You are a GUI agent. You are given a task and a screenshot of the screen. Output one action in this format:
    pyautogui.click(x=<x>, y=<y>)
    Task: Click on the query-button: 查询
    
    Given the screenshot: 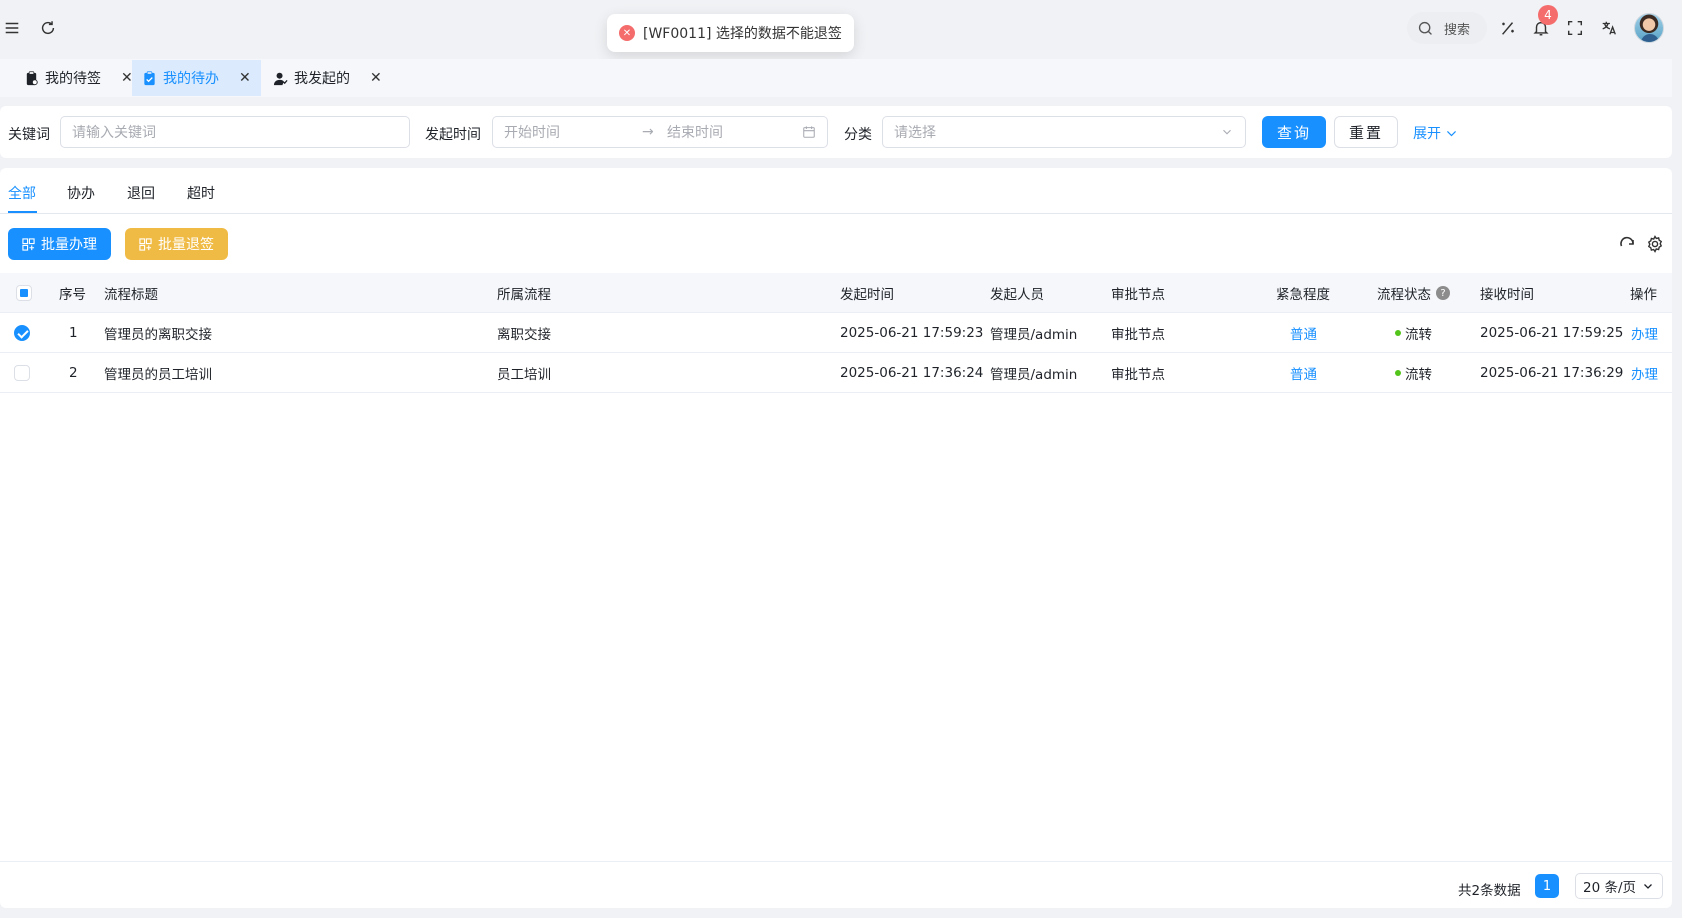 What is the action you would take?
    pyautogui.click(x=1294, y=132)
    